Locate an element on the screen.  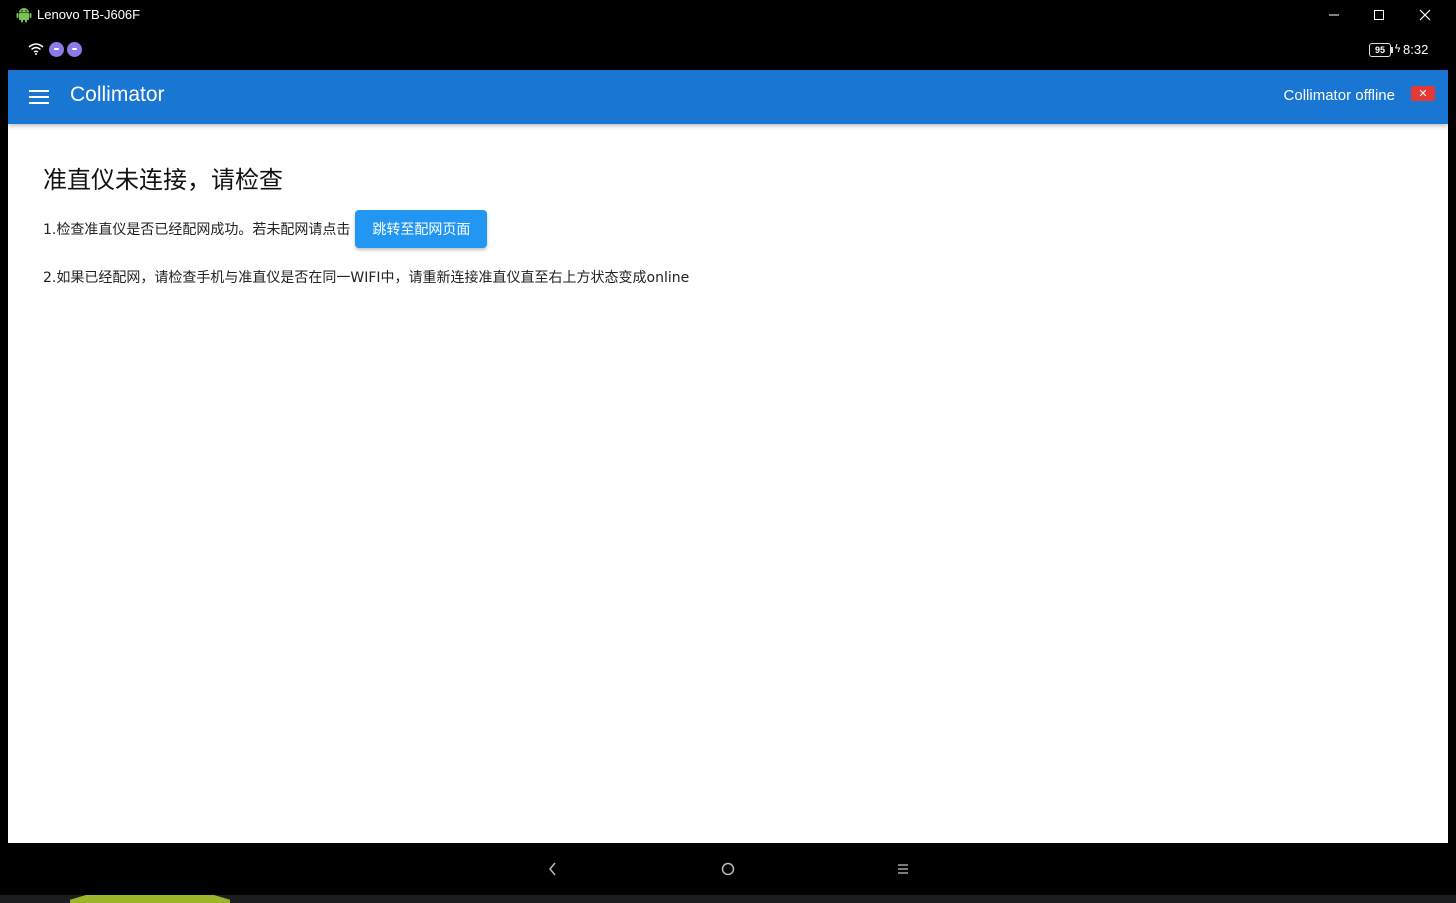
app-bar: Collimator Collimator offline ✕ is located at coordinates (728, 97).